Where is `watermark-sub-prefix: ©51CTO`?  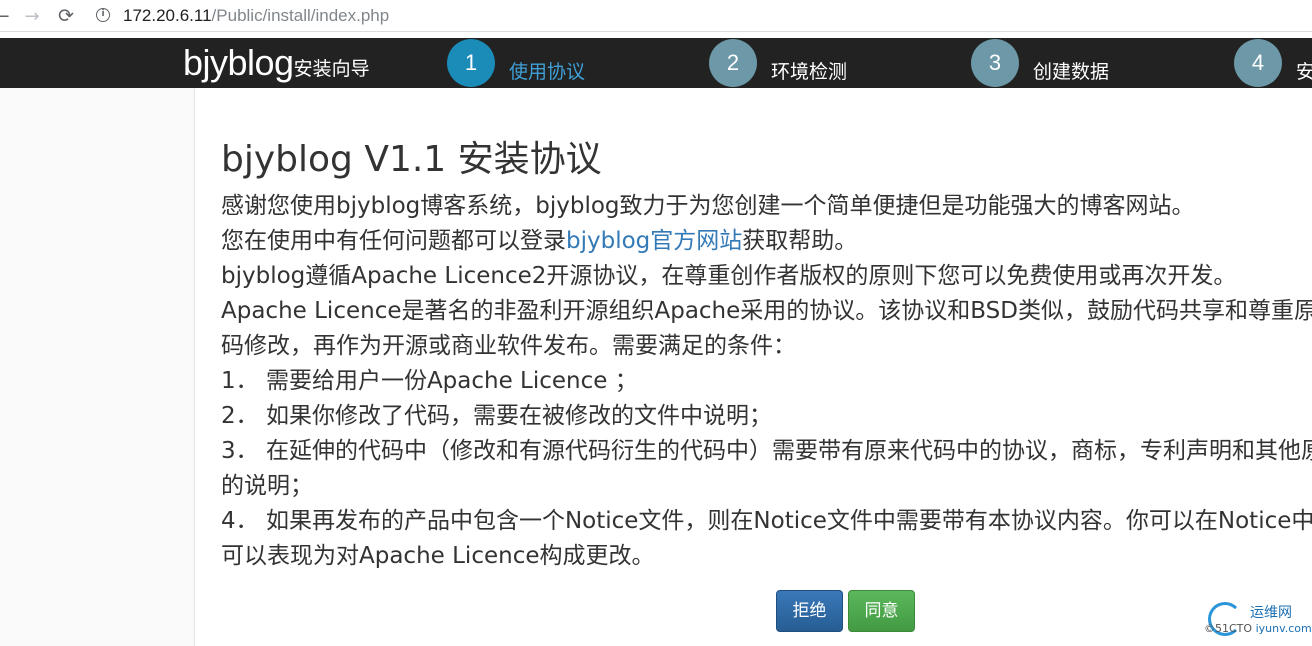
watermark-sub-prefix: ©51CTO is located at coordinates (1228, 628).